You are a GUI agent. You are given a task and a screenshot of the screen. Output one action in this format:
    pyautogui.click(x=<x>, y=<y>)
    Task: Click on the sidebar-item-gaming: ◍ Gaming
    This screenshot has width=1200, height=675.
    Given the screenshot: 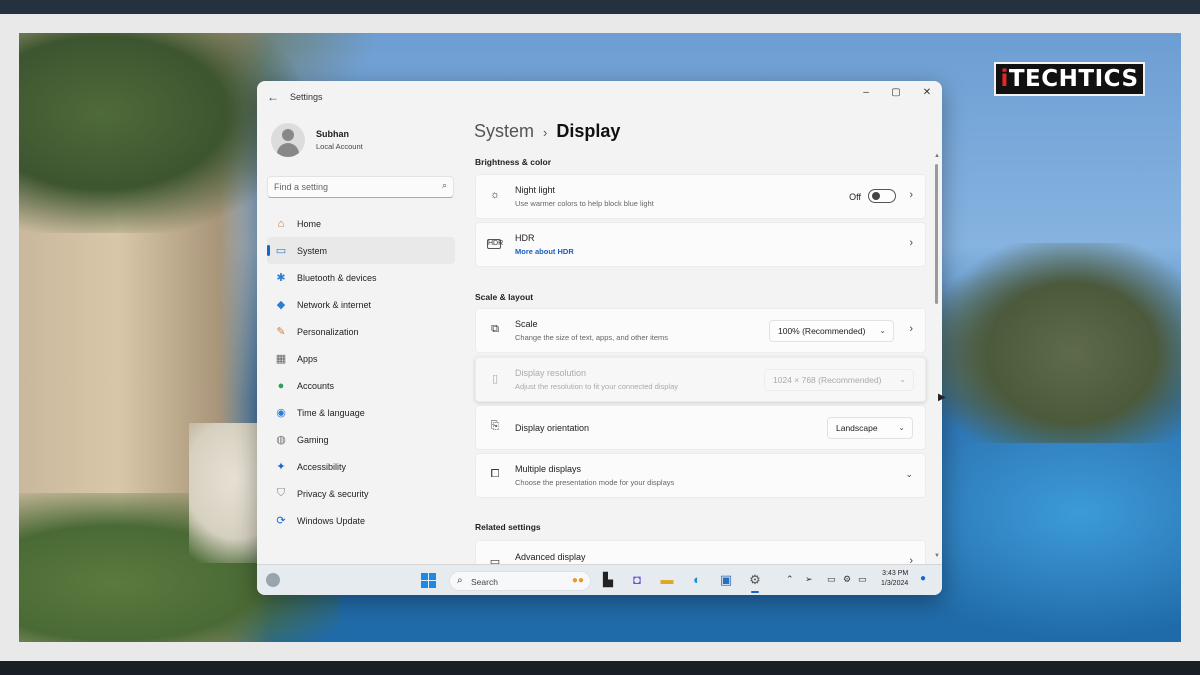 What is the action you would take?
    pyautogui.click(x=361, y=439)
    